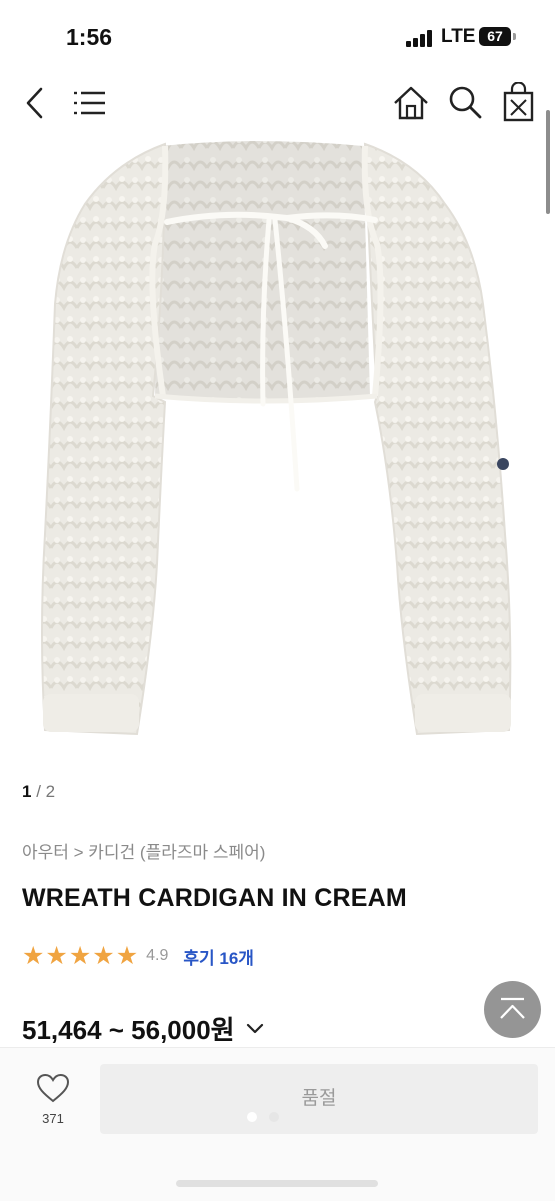  What do you see at coordinates (157, 955) in the screenshot?
I see `rating-score: 4.9` at bounding box center [157, 955].